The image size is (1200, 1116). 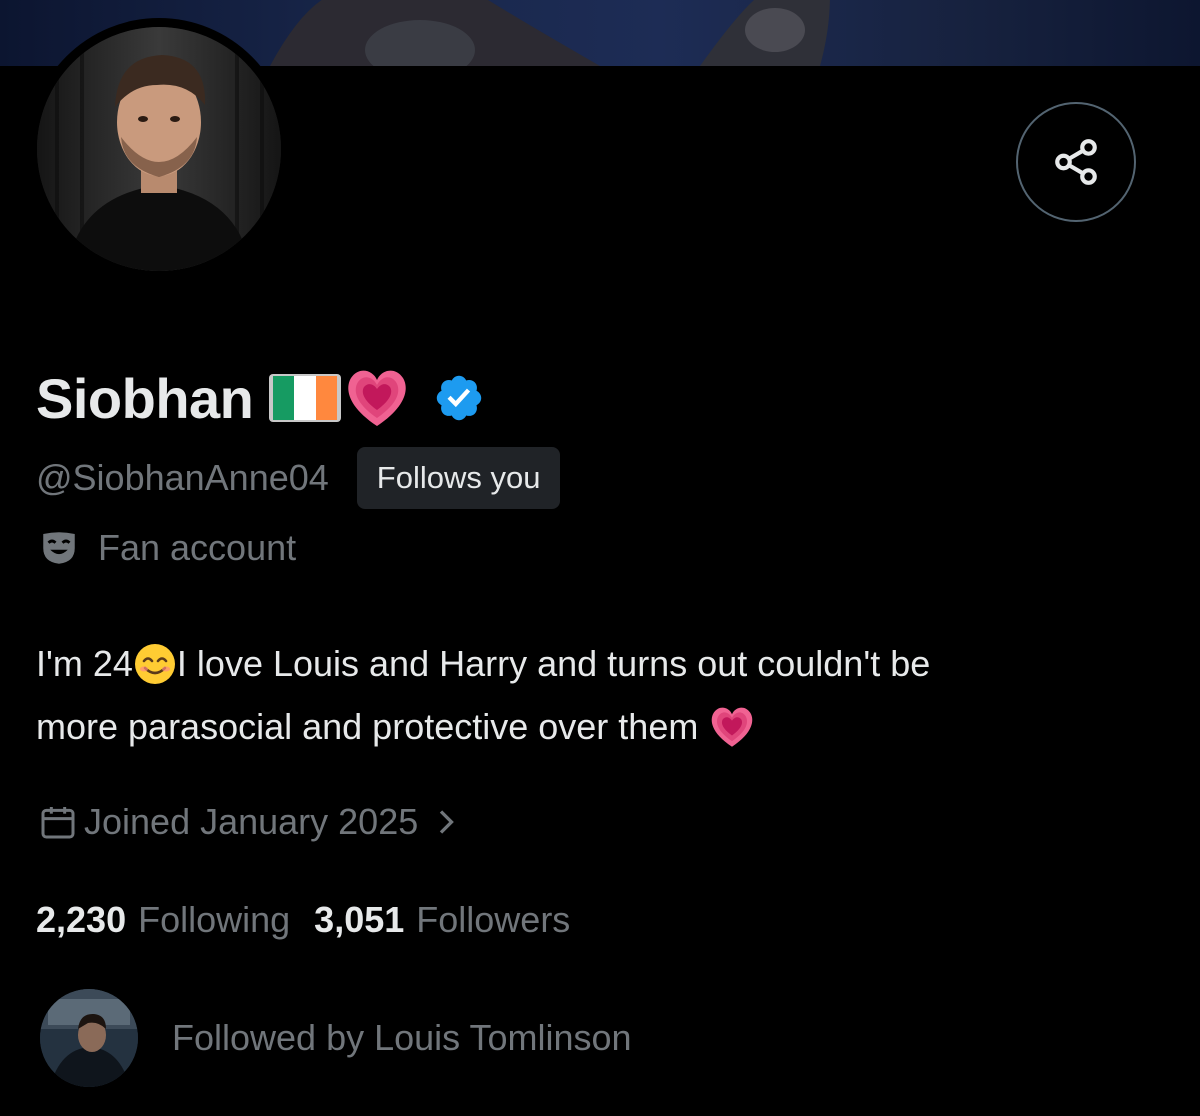 I want to click on following-label: Following, so click(x=214, y=919).